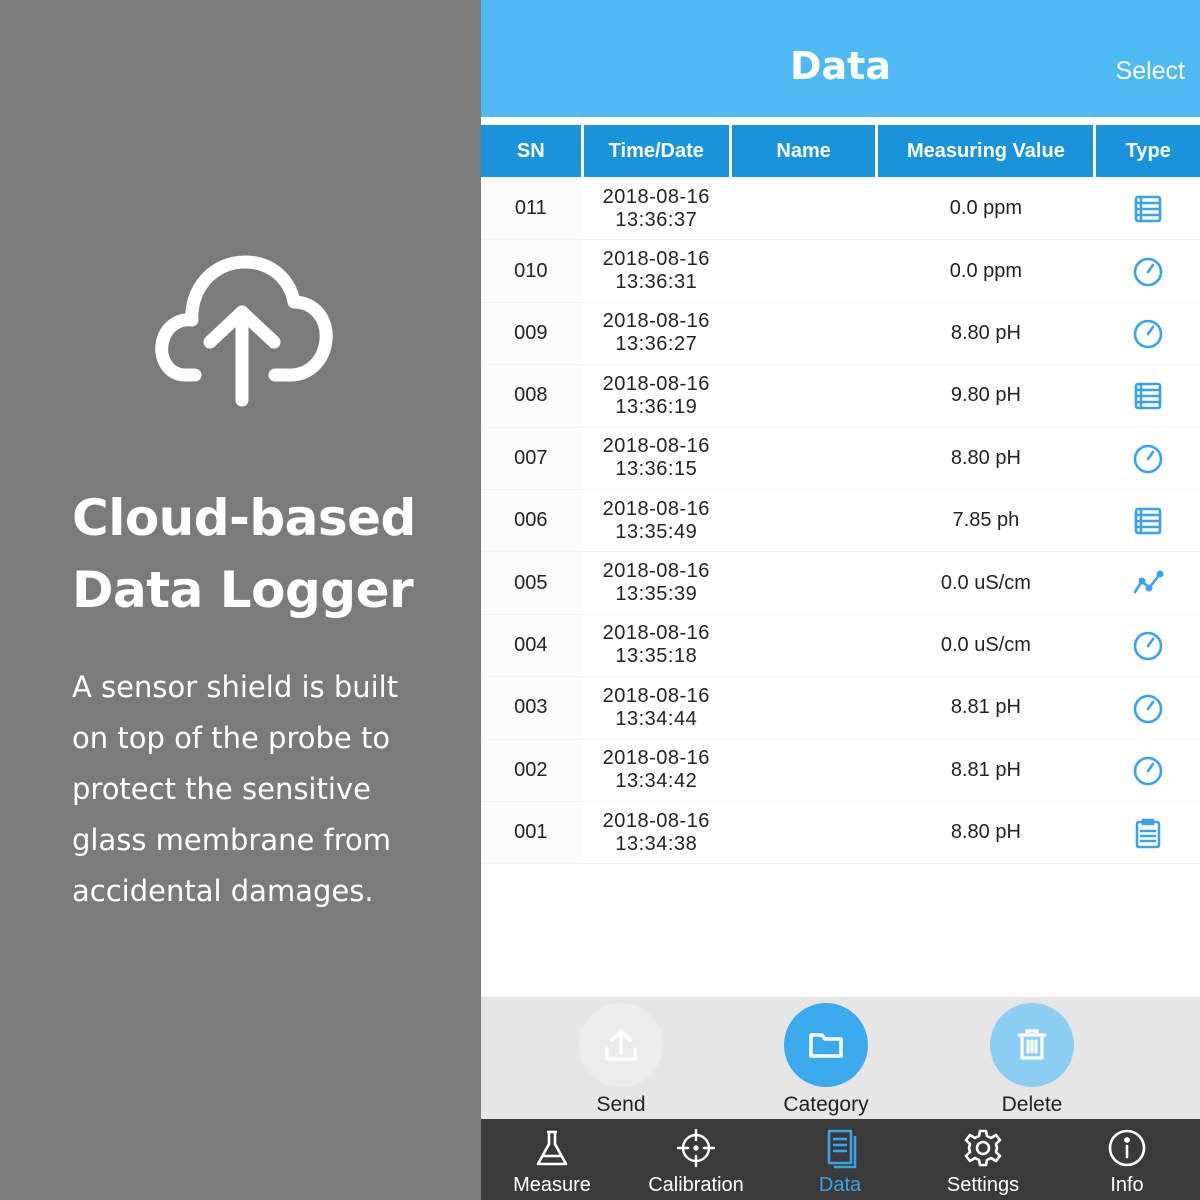 This screenshot has width=1200, height=1200. I want to click on send-button, so click(621, 1045).